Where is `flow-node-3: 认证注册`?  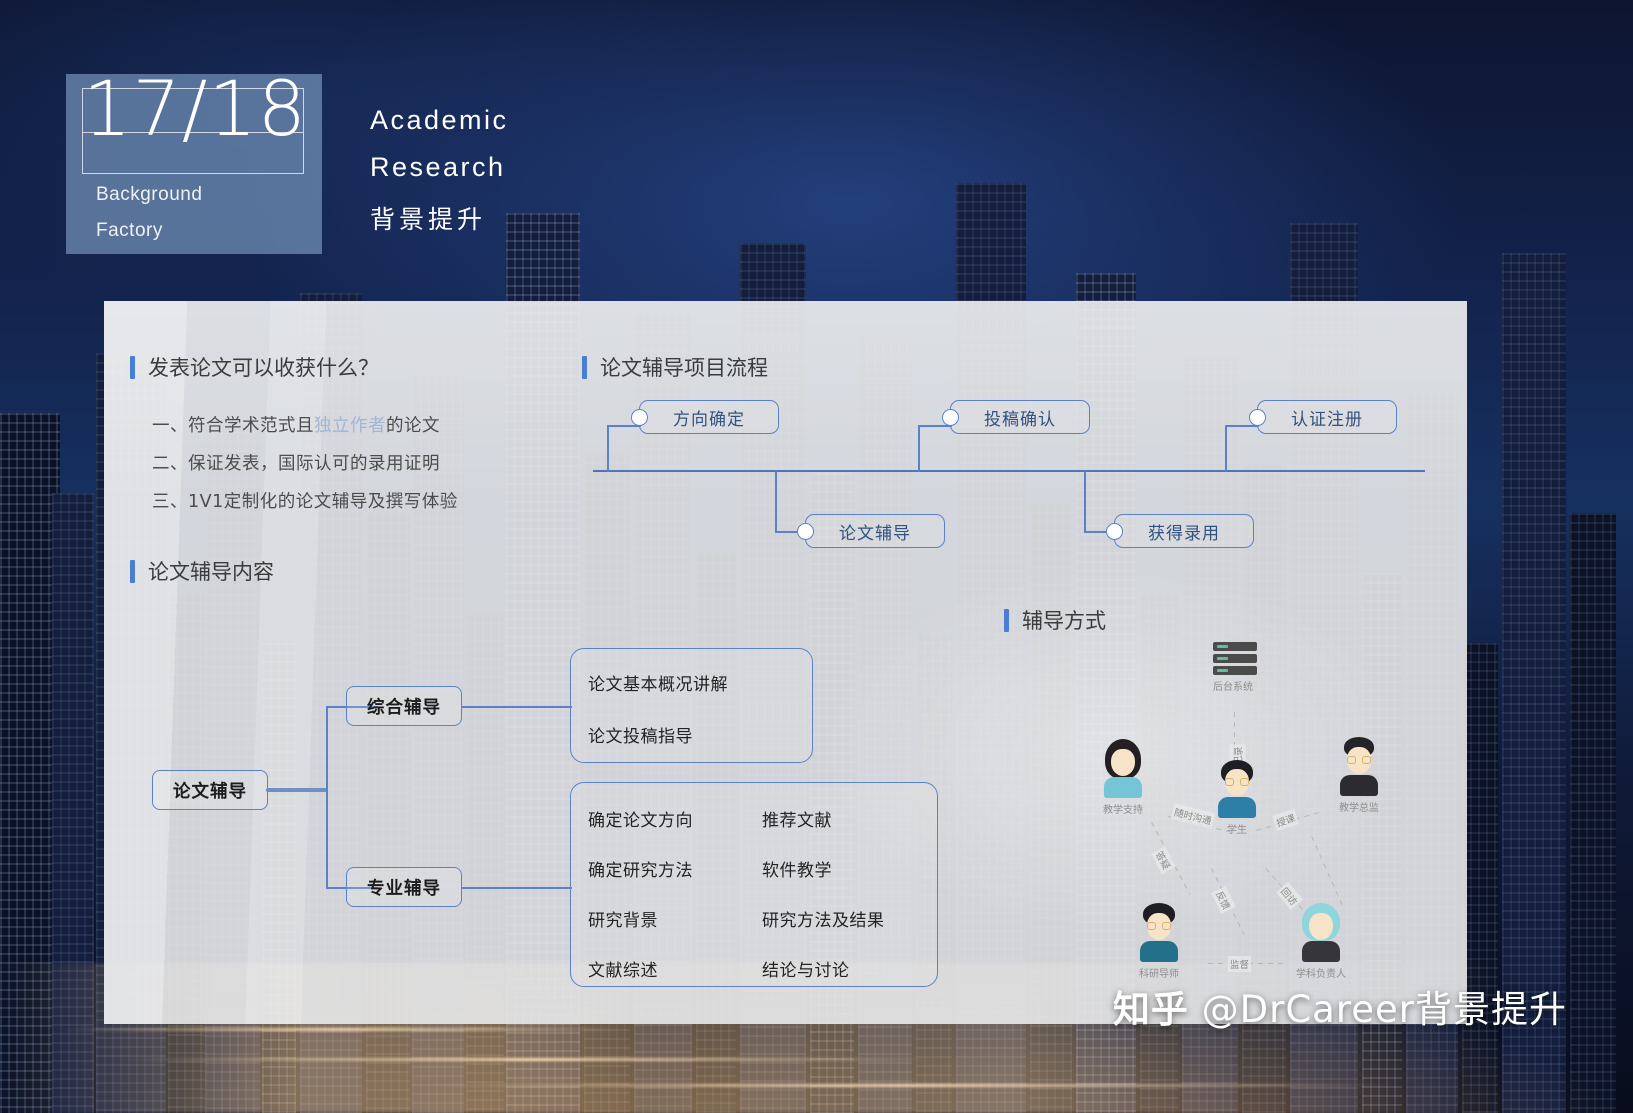 flow-node-3: 认证注册 is located at coordinates (1327, 417).